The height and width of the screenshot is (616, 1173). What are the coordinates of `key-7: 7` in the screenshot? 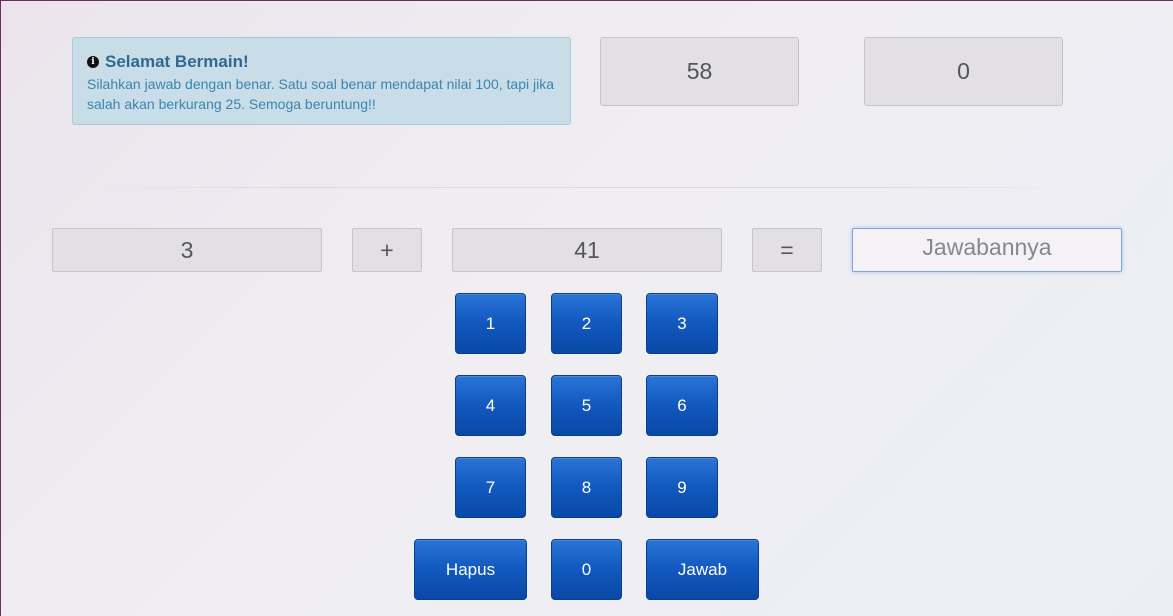 It's located at (490, 487).